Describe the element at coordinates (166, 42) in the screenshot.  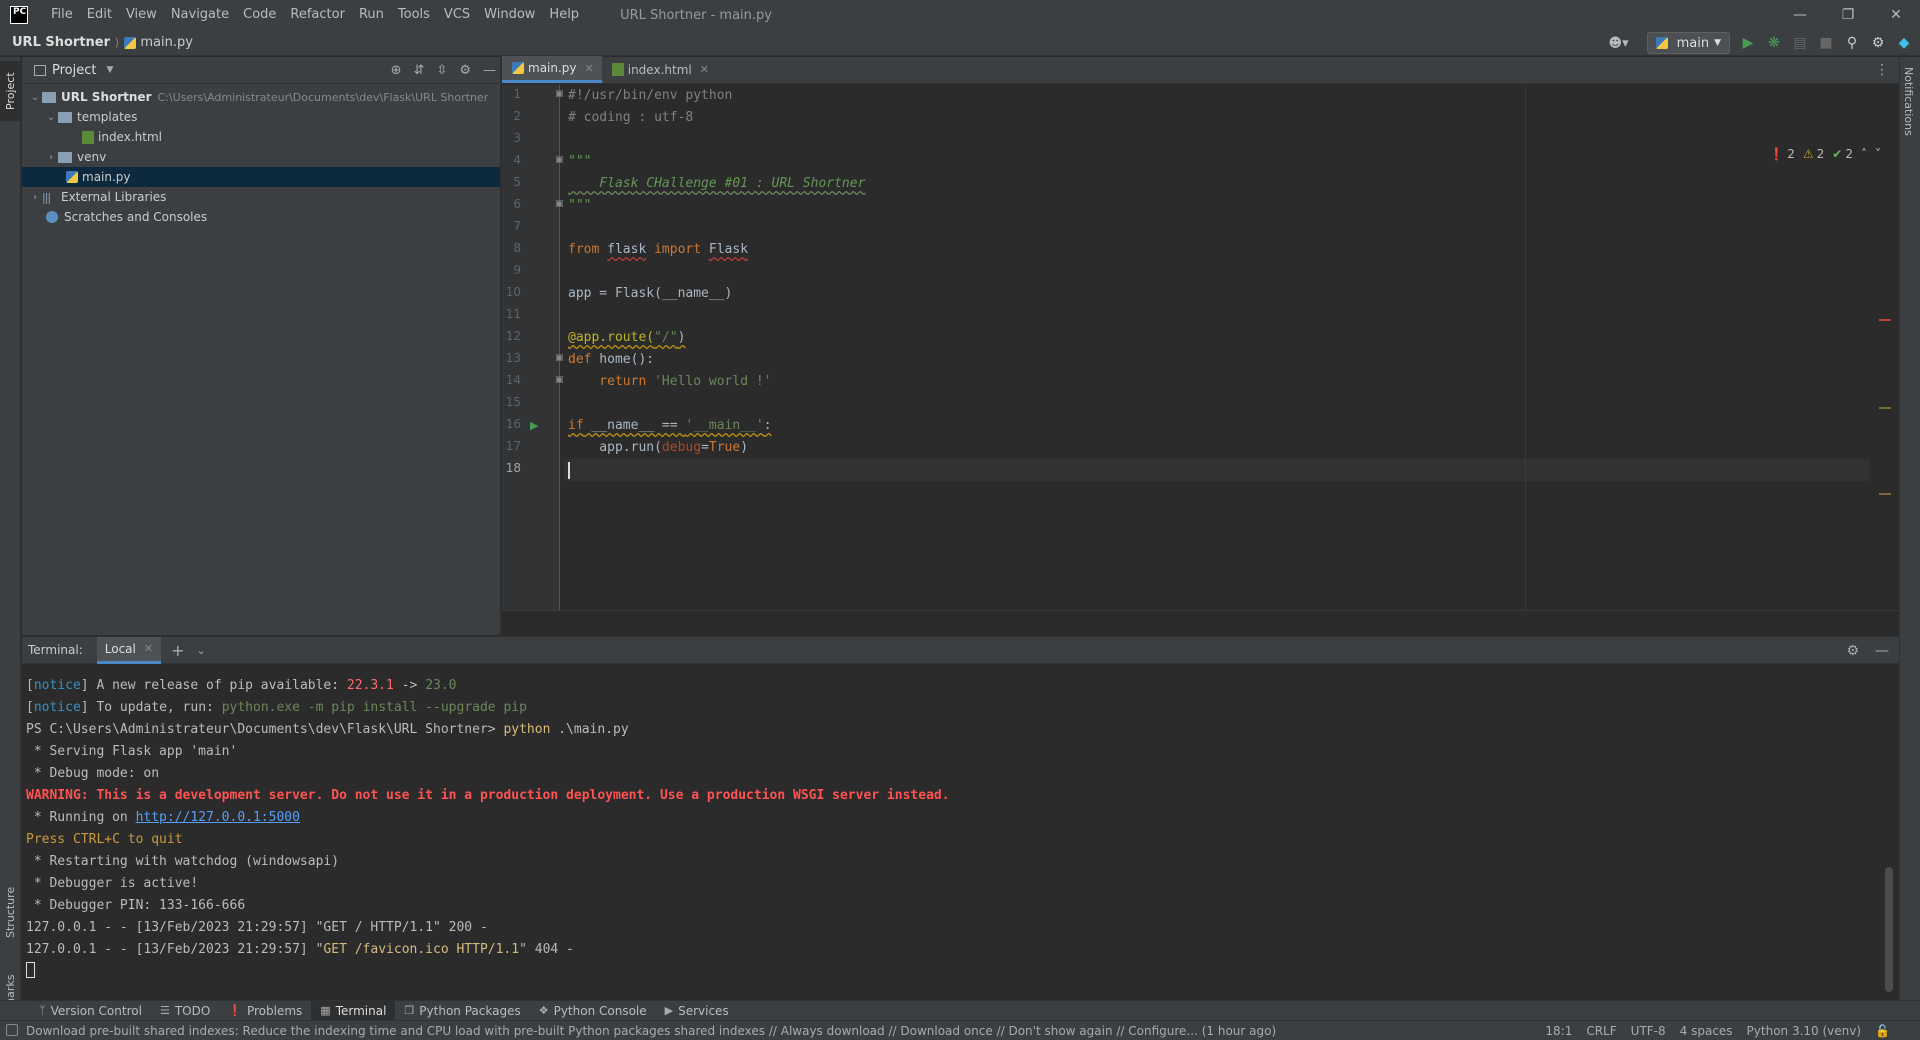
I see `breadcrumb-file: main.py` at that location.